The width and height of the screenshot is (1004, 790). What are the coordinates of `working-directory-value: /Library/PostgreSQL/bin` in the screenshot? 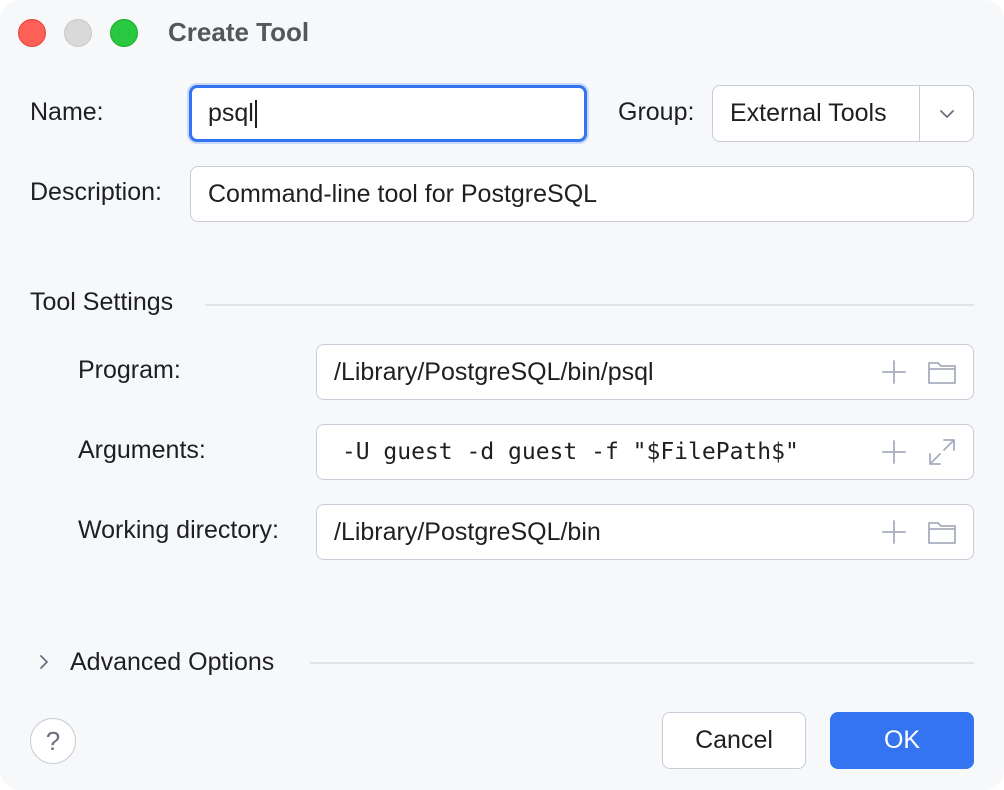 It's located at (467, 531).